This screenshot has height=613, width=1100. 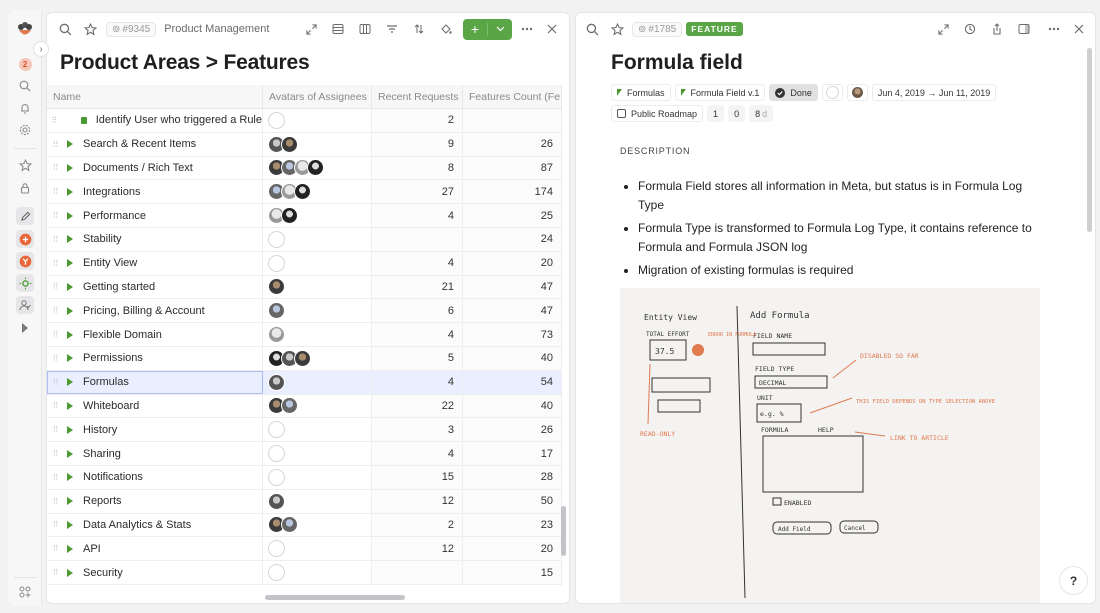 I want to click on cell-name: ⠿ Notifications, so click(x=155, y=477).